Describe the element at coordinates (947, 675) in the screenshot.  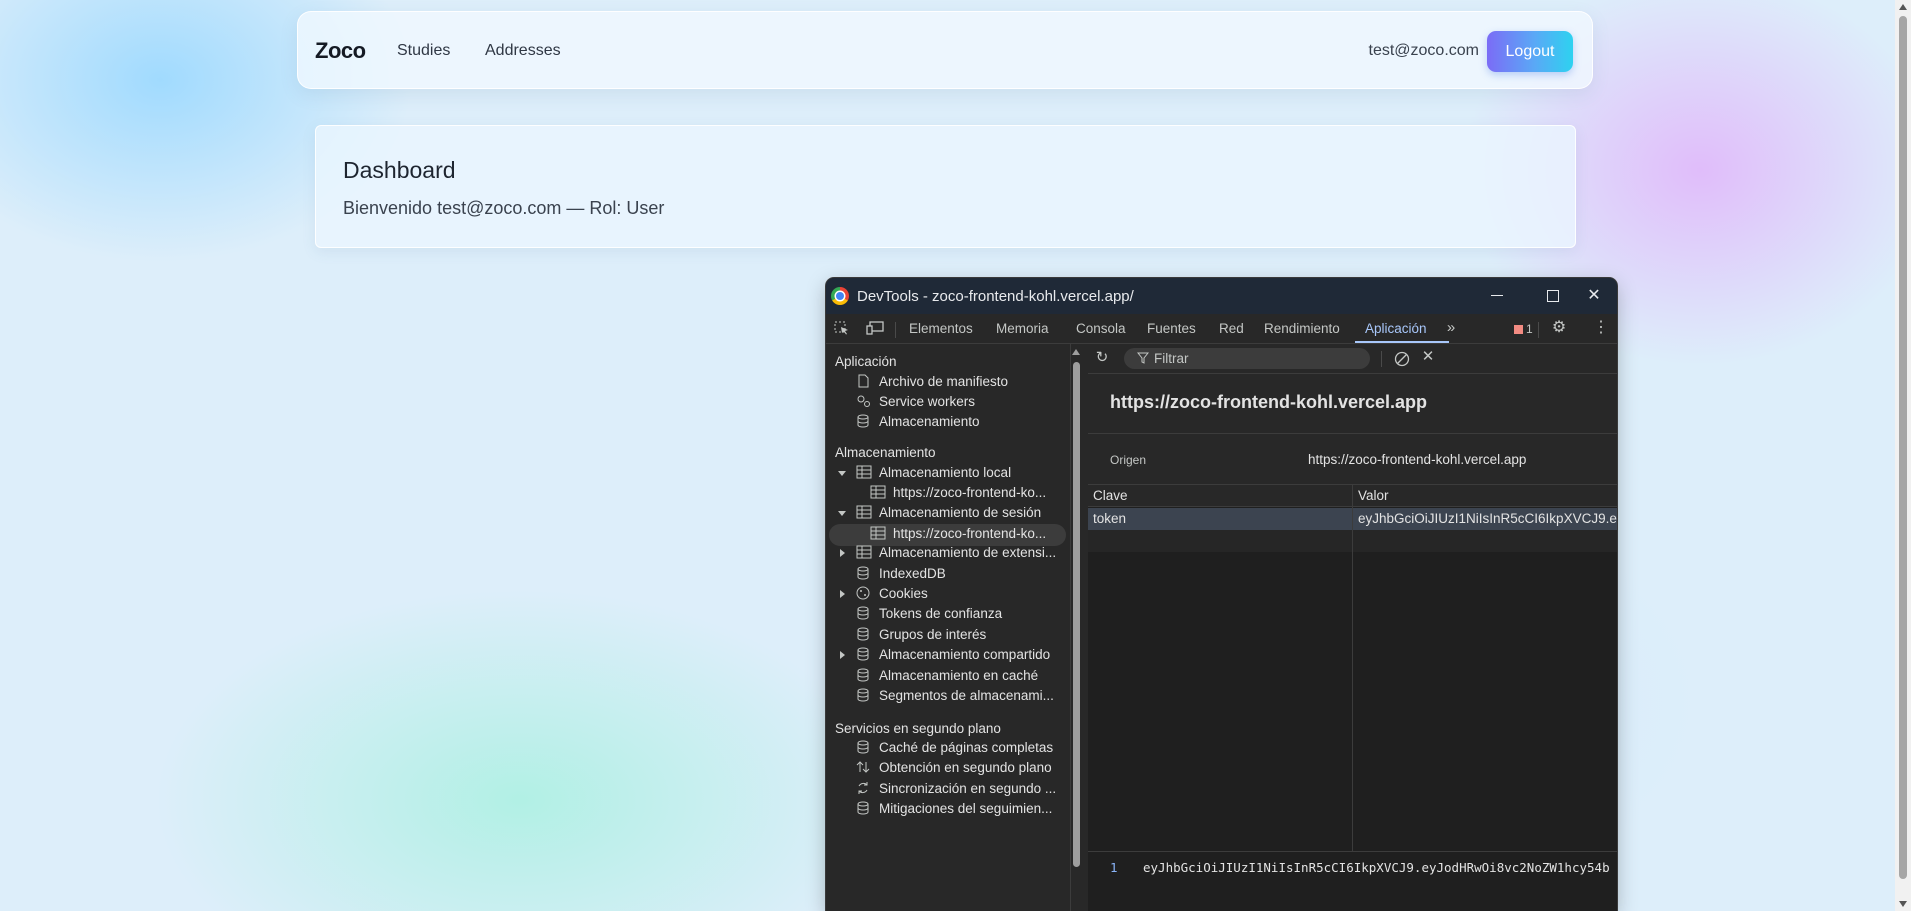
I see `sidebar-item-cache-storage: Almacenamiento en caché` at that location.